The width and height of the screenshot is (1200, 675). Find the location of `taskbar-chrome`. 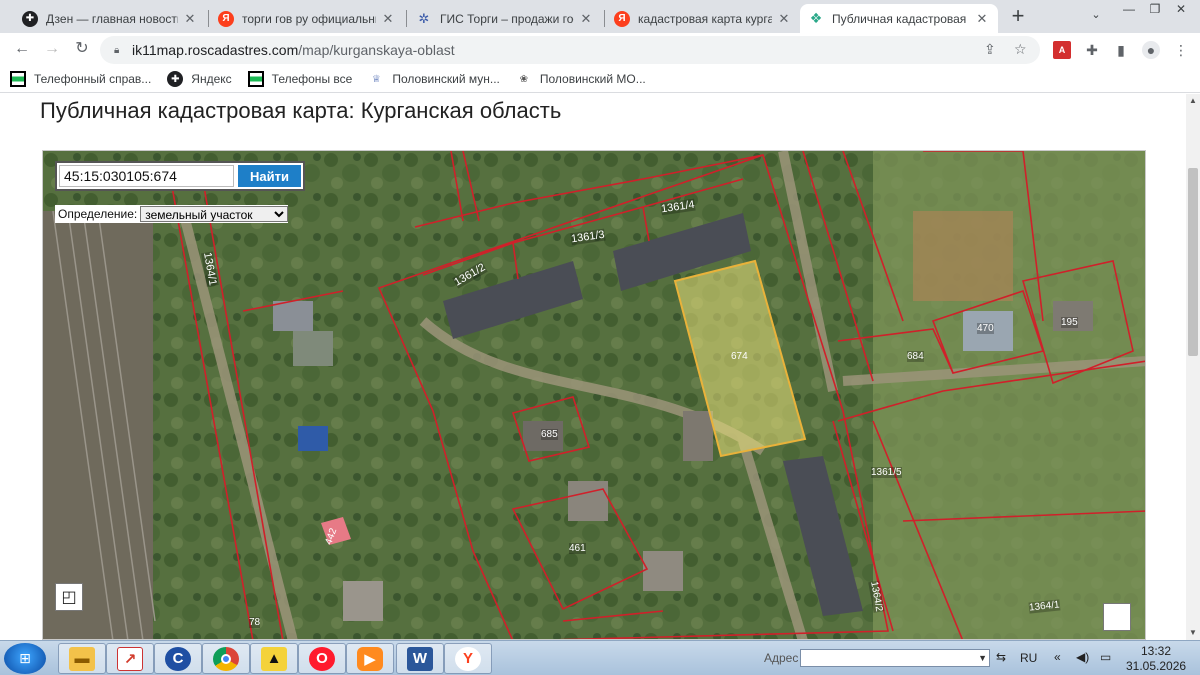

taskbar-chrome is located at coordinates (226, 658).